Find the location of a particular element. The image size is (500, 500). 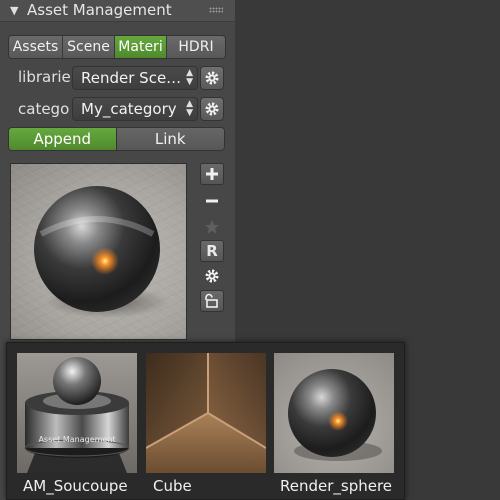

cube-thumbnail is located at coordinates (206, 413).